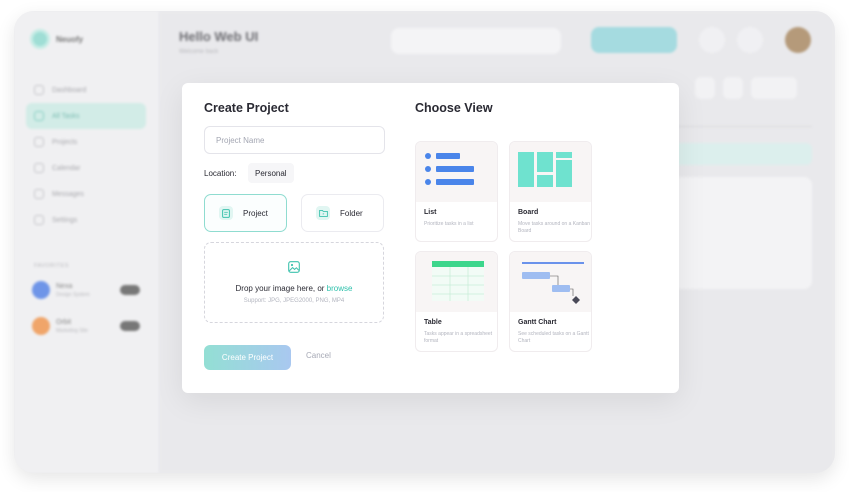 This screenshot has width=849, height=492. I want to click on sidebar-item-settings: Settings, so click(86, 220).